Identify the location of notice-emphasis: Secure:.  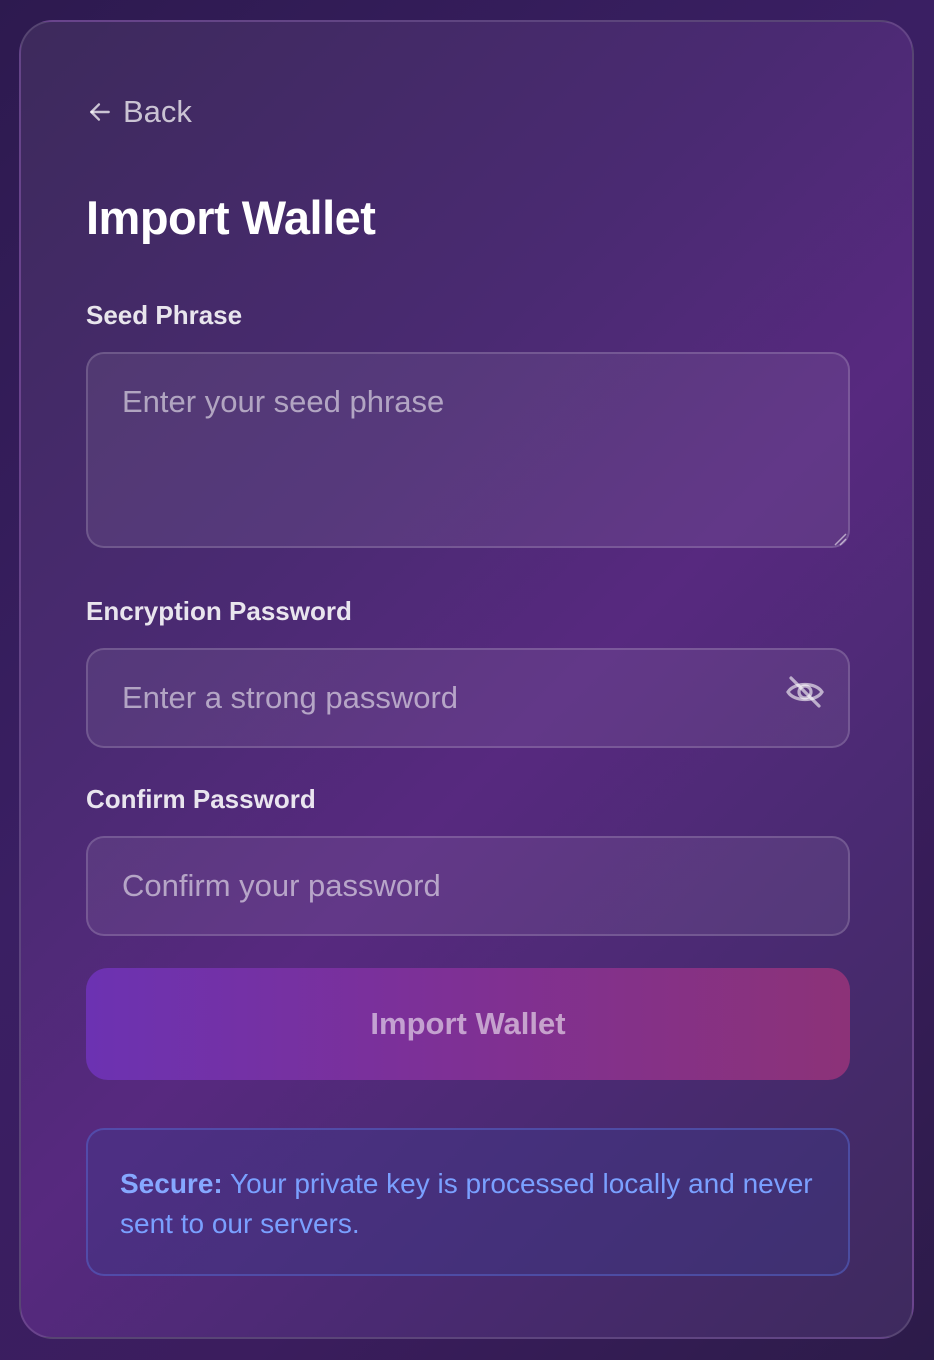
(171, 1183).